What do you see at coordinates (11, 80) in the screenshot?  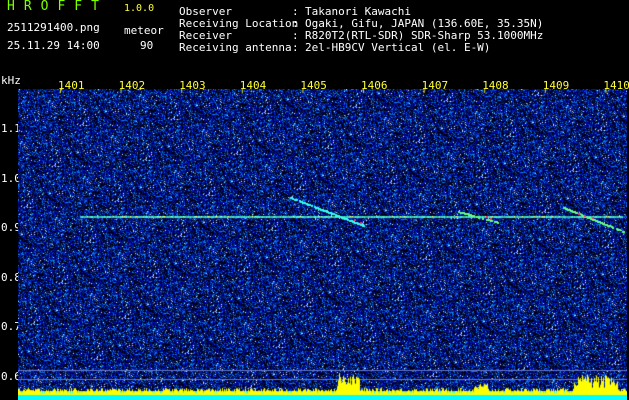 I see `frequency-unit-label: kHz` at bounding box center [11, 80].